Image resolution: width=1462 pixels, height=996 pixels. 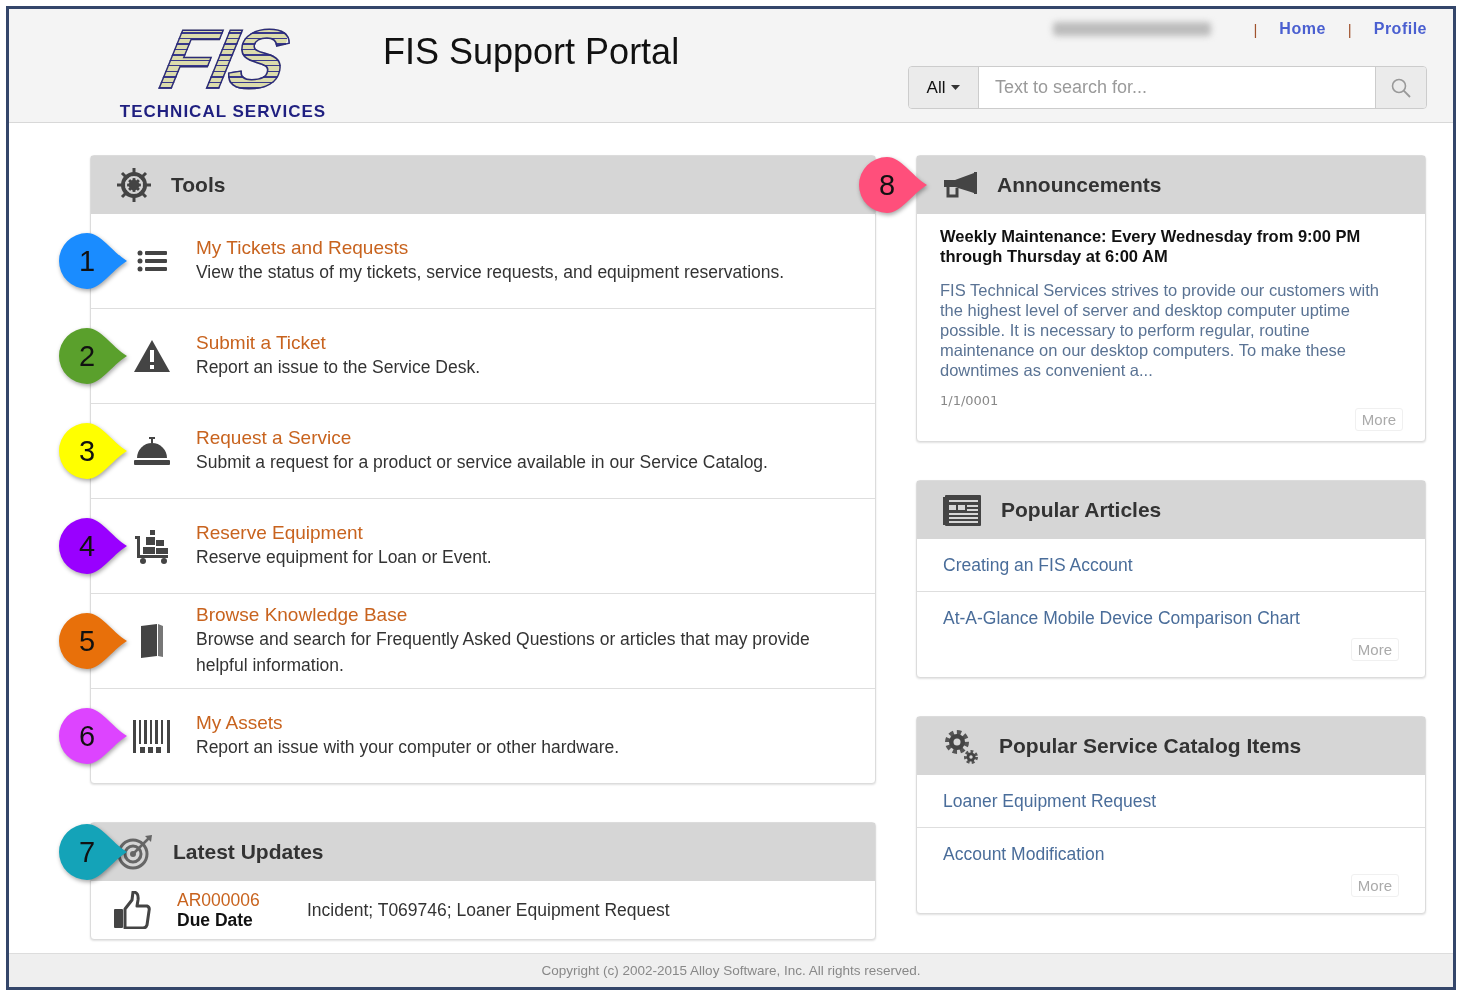 I want to click on barcode-icon, so click(x=152, y=736).